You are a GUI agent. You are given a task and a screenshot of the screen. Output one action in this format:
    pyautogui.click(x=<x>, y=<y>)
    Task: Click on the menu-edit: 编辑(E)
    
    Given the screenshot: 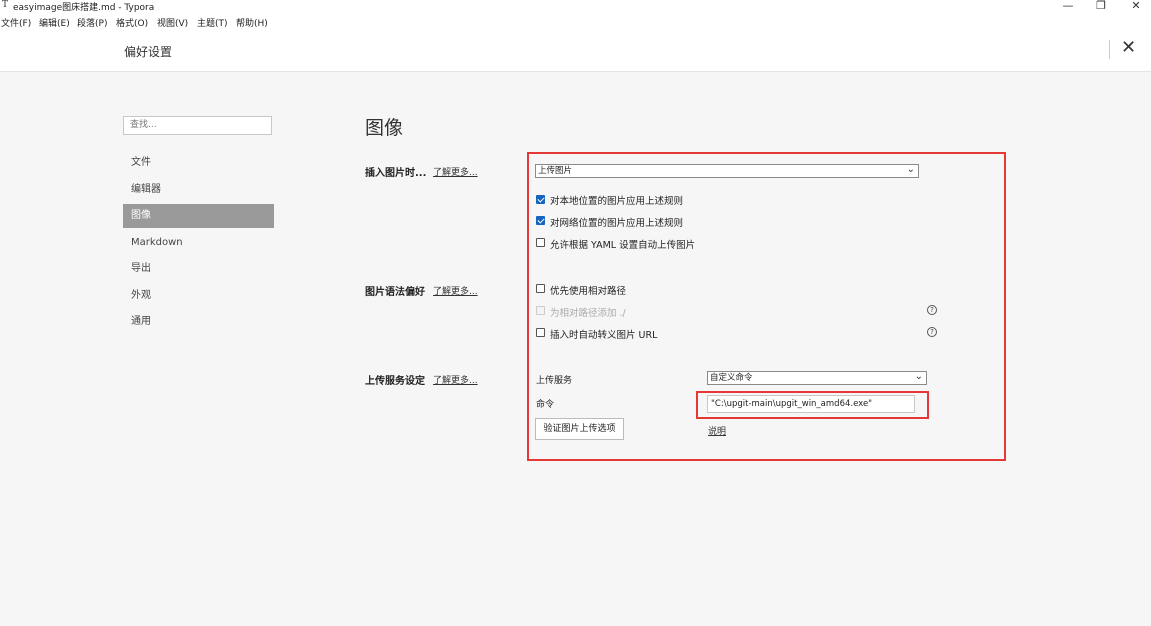 What is the action you would take?
    pyautogui.click(x=54, y=22)
    